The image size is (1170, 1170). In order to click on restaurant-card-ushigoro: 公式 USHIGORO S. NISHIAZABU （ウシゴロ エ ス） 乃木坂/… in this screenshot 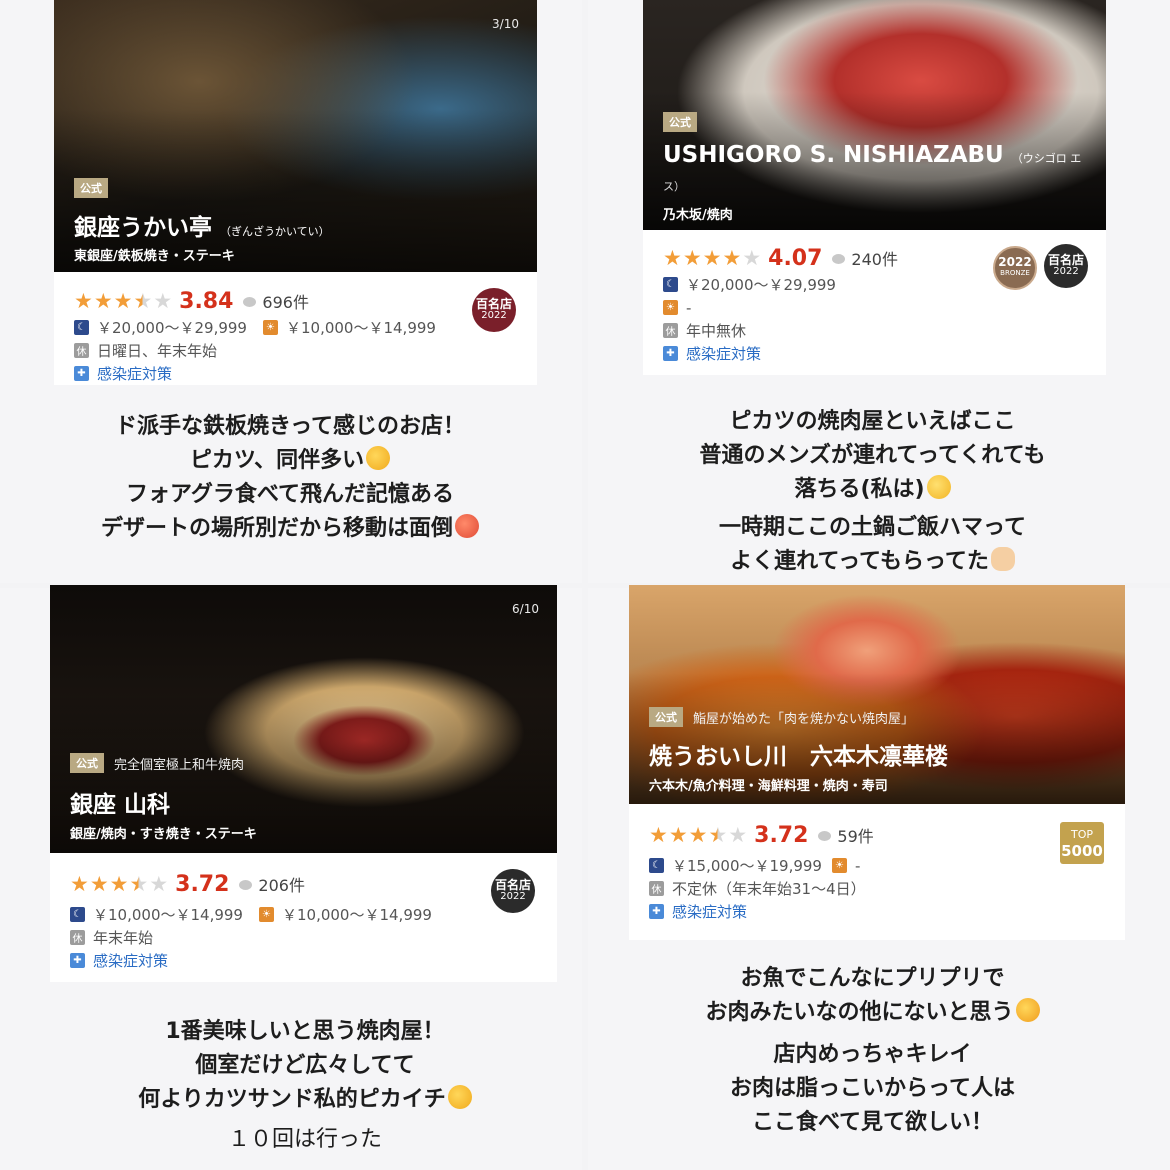, I will do `click(874, 187)`.